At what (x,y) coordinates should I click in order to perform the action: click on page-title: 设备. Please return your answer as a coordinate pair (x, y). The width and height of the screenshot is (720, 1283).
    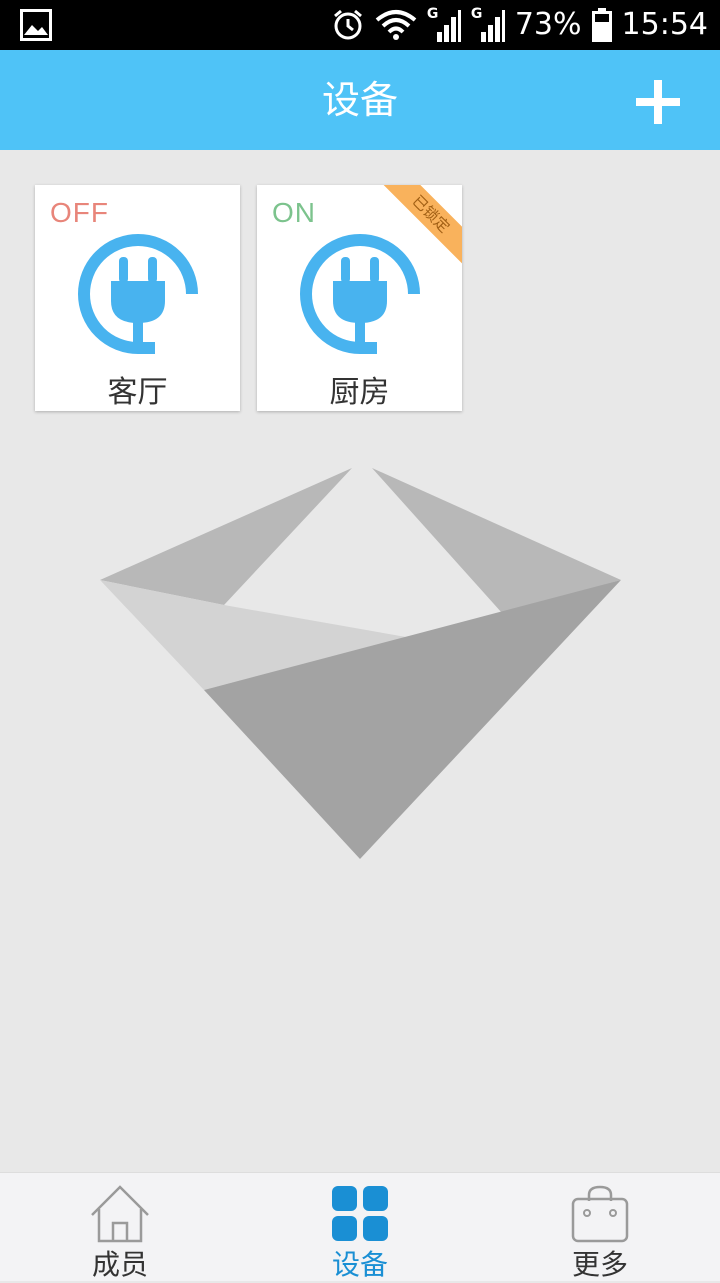
    Looking at the image, I should click on (359, 100).